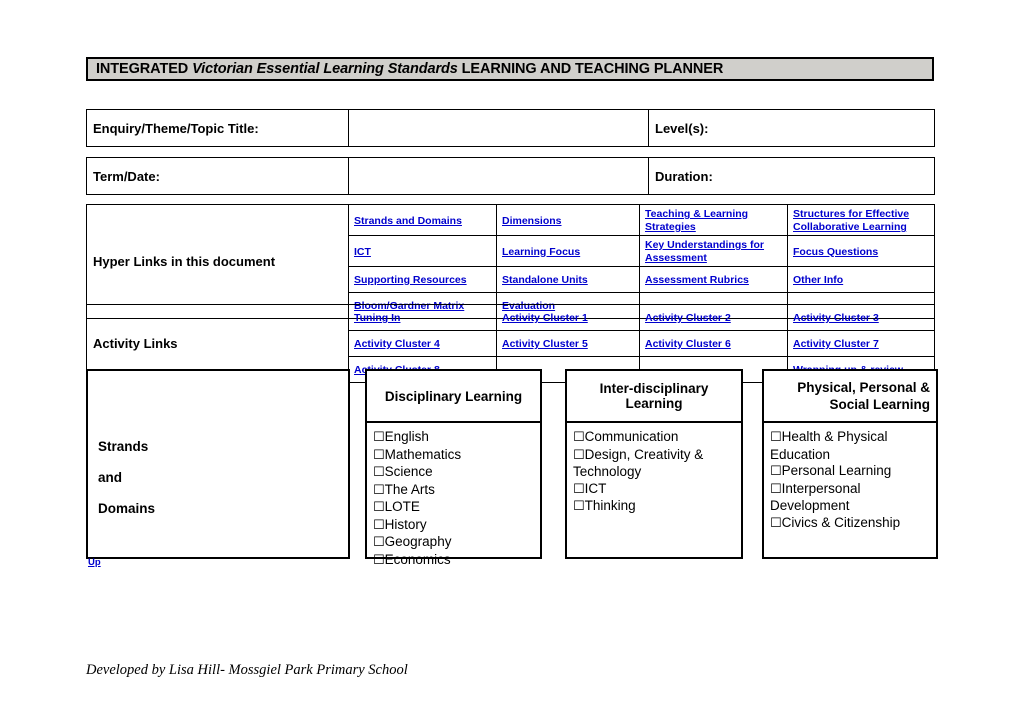 This screenshot has width=1020, height=720. I want to click on link-cell: Activity Cluster 7, so click(861, 343).